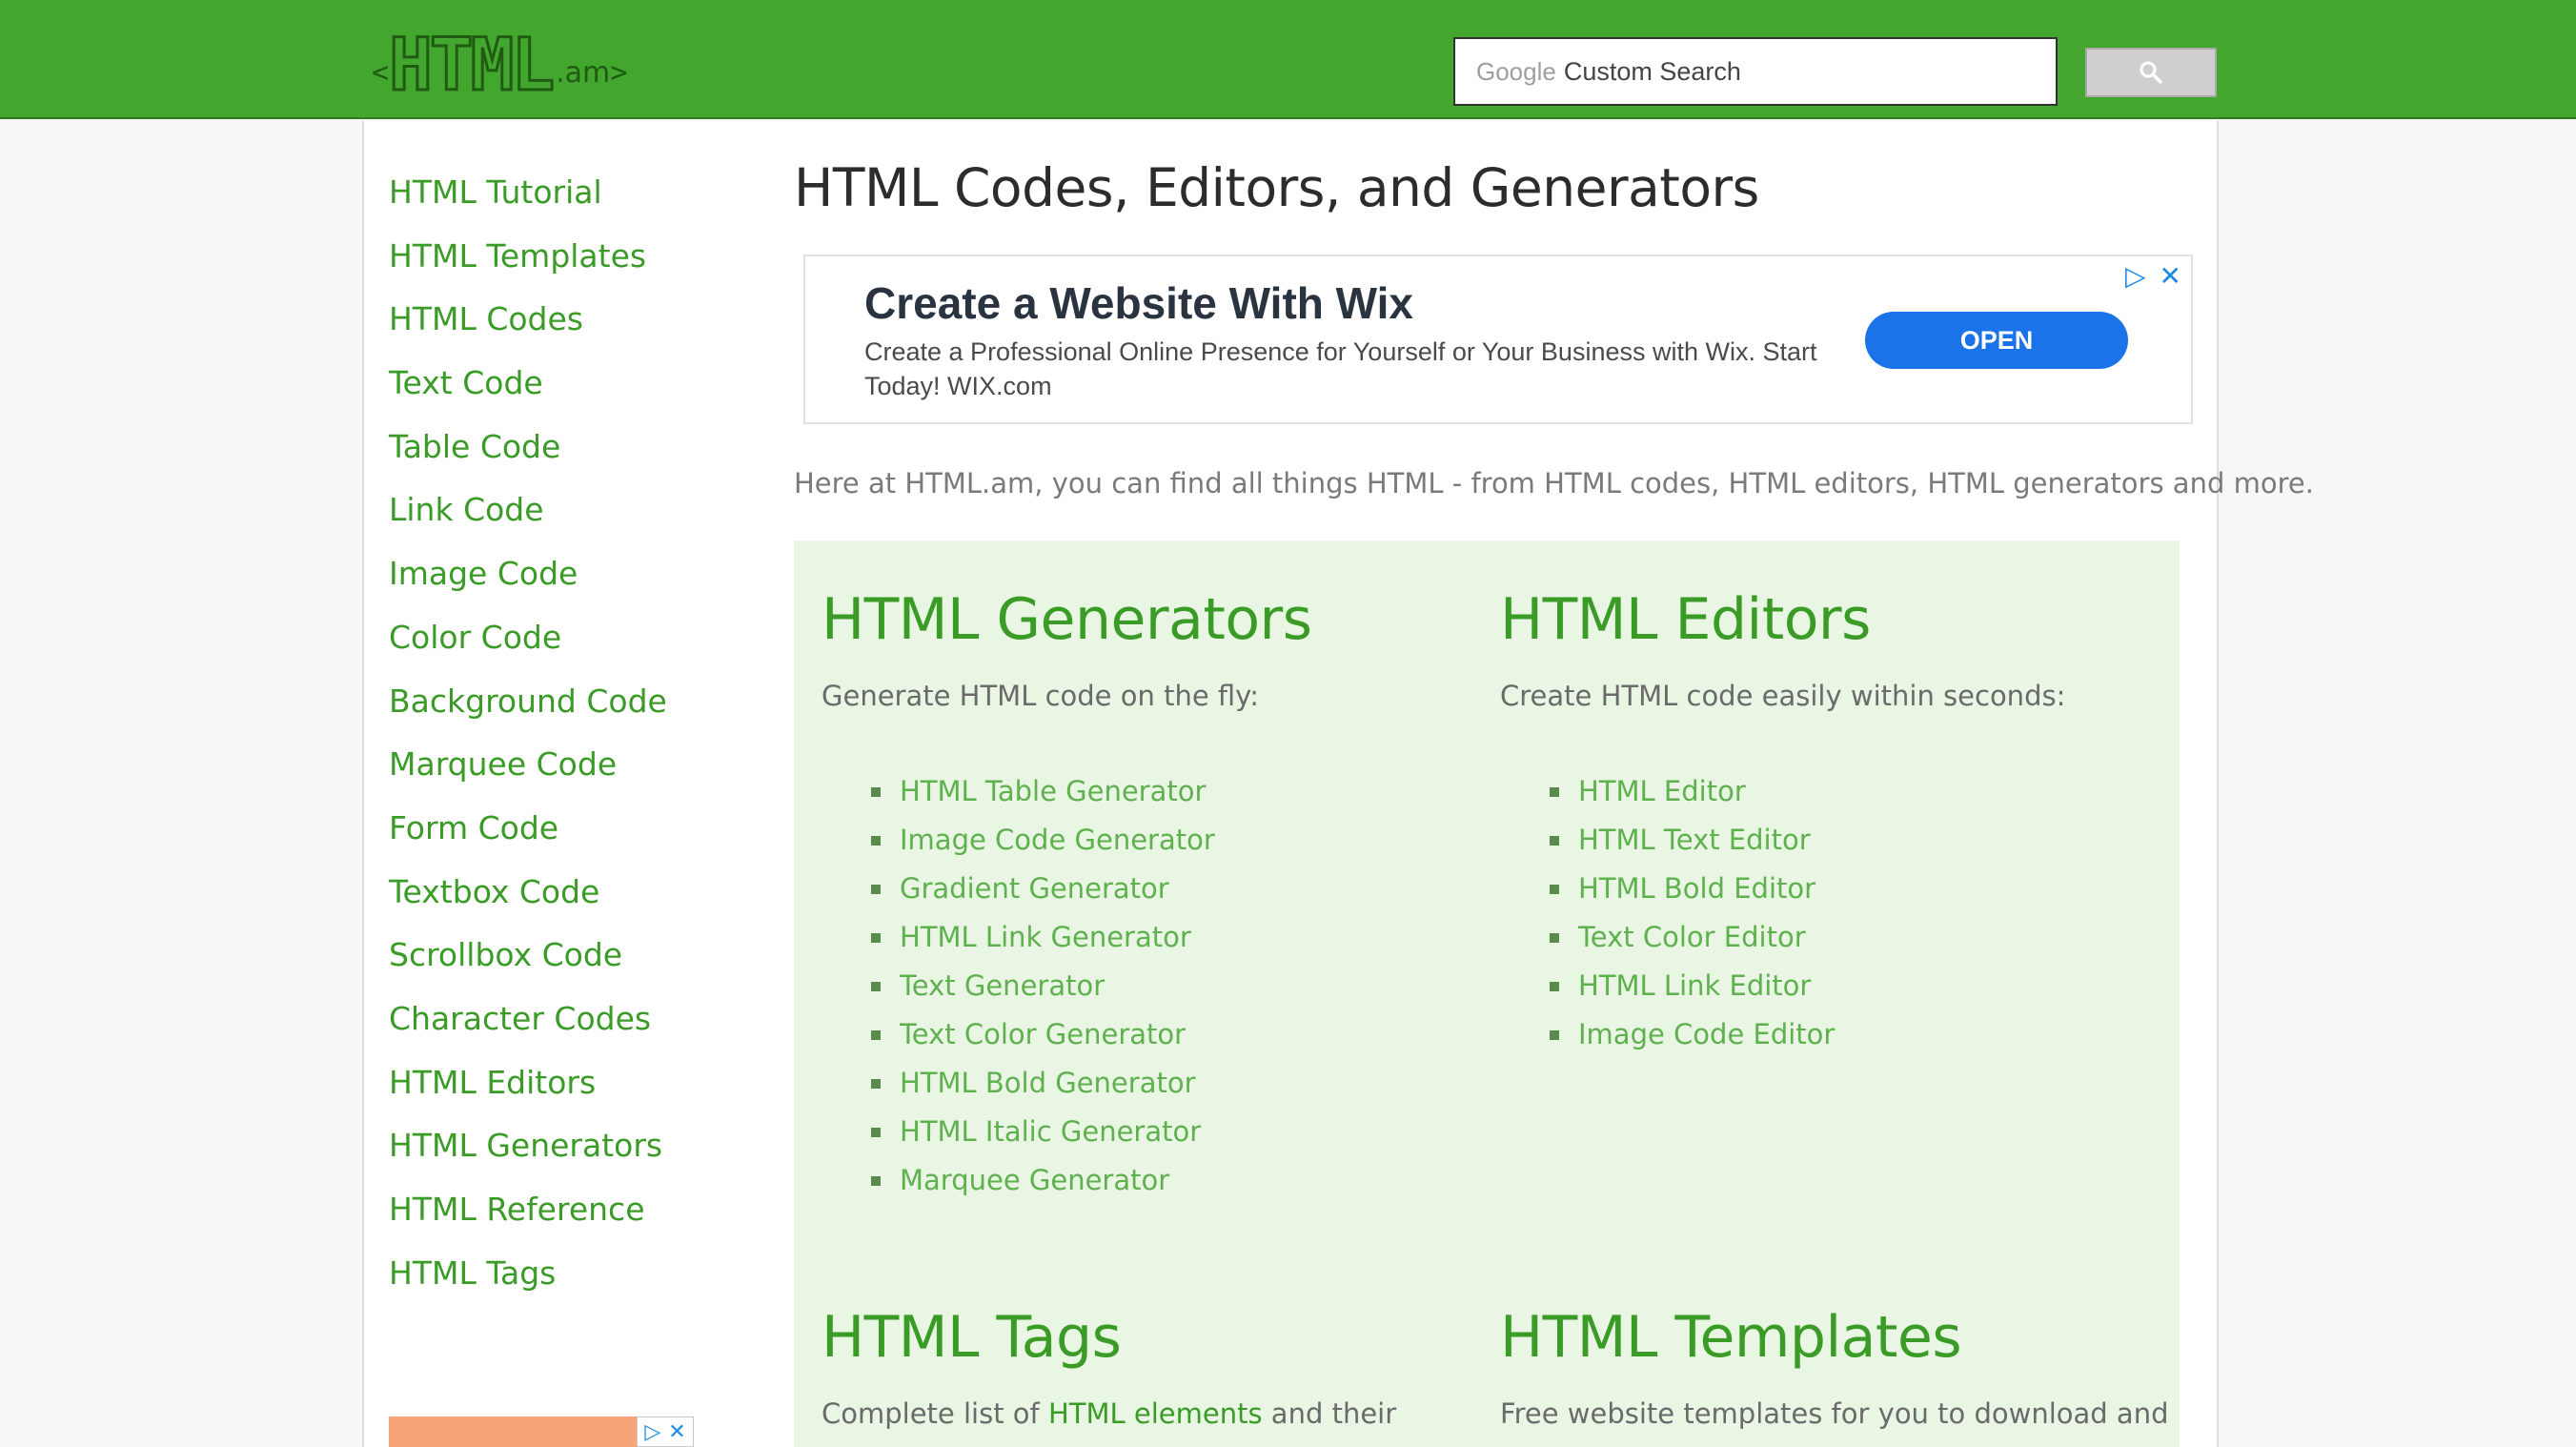  Describe the element at coordinates (1138, 303) in the screenshot. I see `ad-headline: Create a Website With Wix` at that location.